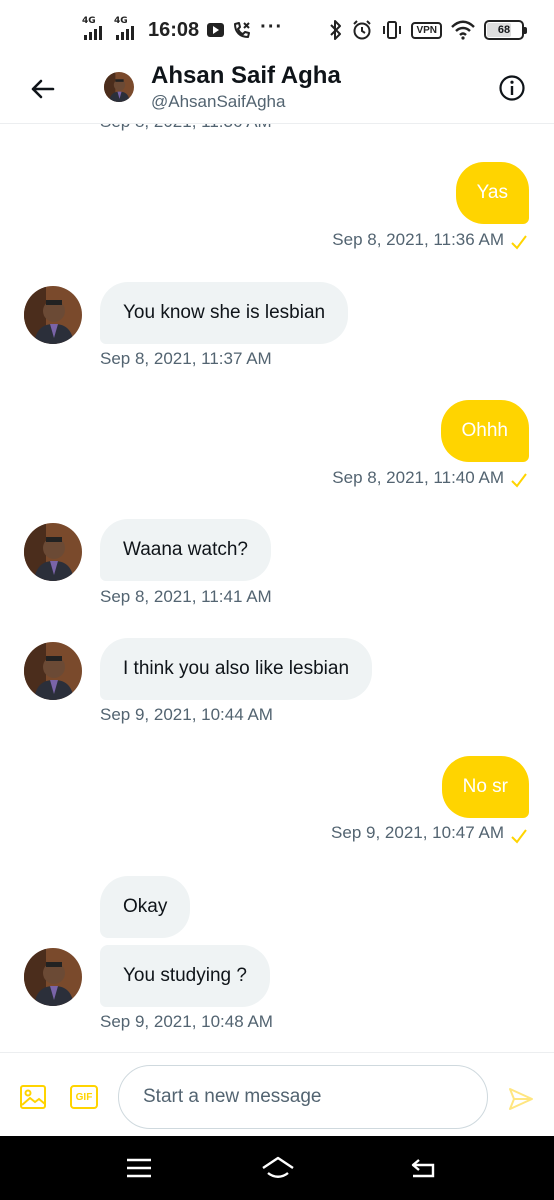  What do you see at coordinates (362, 30) in the screenshot?
I see `alarm-icon` at bounding box center [362, 30].